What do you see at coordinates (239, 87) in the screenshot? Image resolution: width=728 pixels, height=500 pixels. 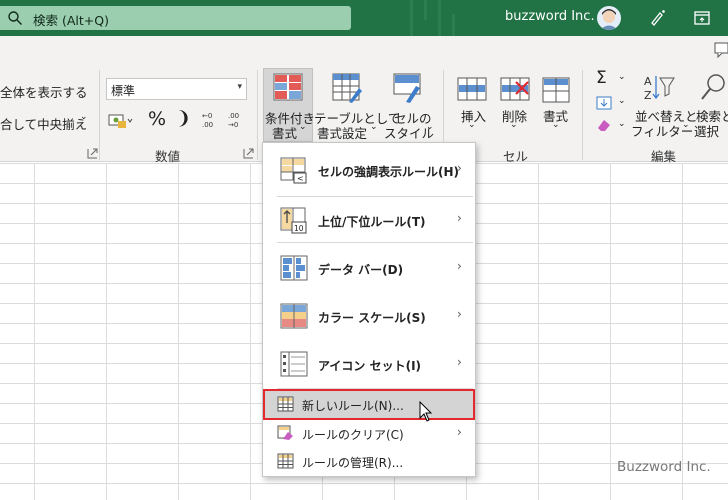 I see `chevron-down-icon: ▾` at bounding box center [239, 87].